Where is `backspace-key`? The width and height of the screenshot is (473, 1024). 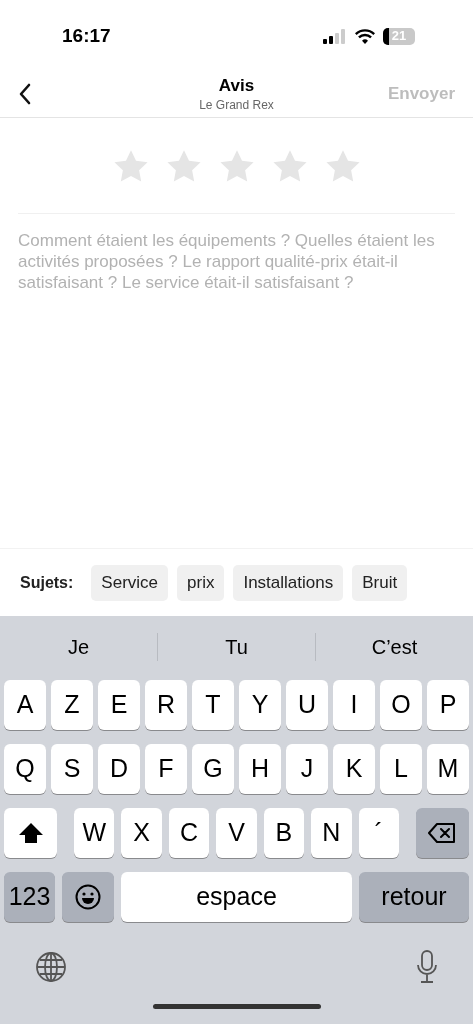 backspace-key is located at coordinates (442, 833).